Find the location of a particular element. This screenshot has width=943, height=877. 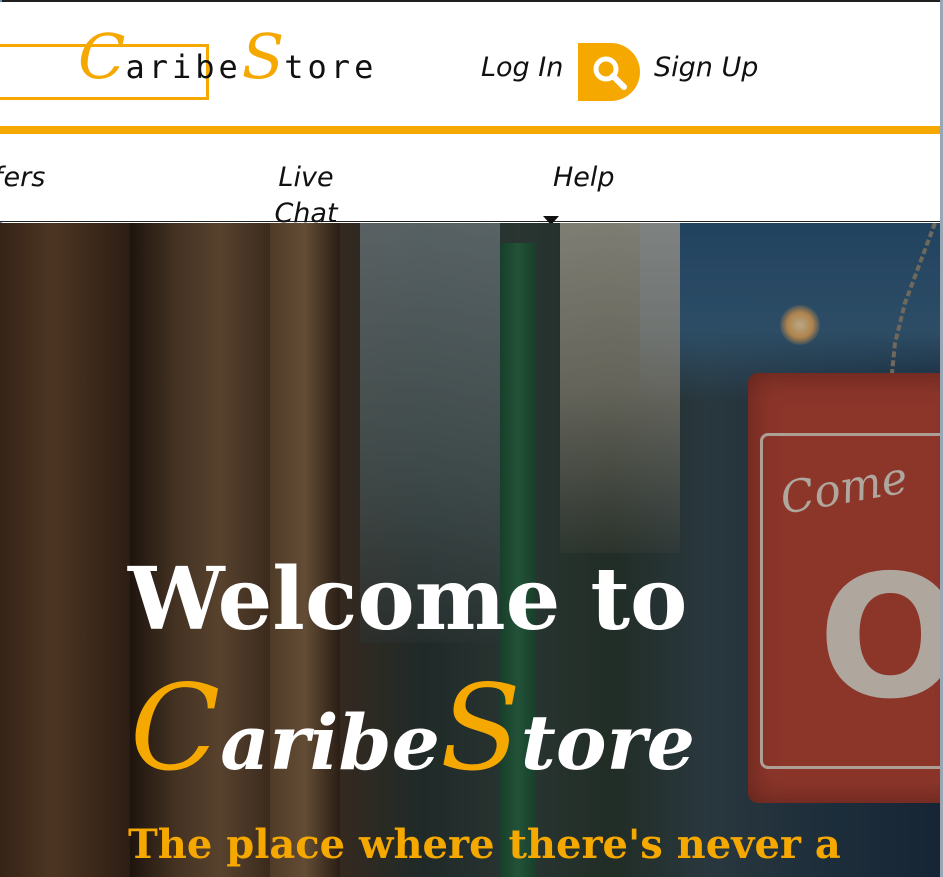

logo-text-aribe: aribe is located at coordinates (183, 67).